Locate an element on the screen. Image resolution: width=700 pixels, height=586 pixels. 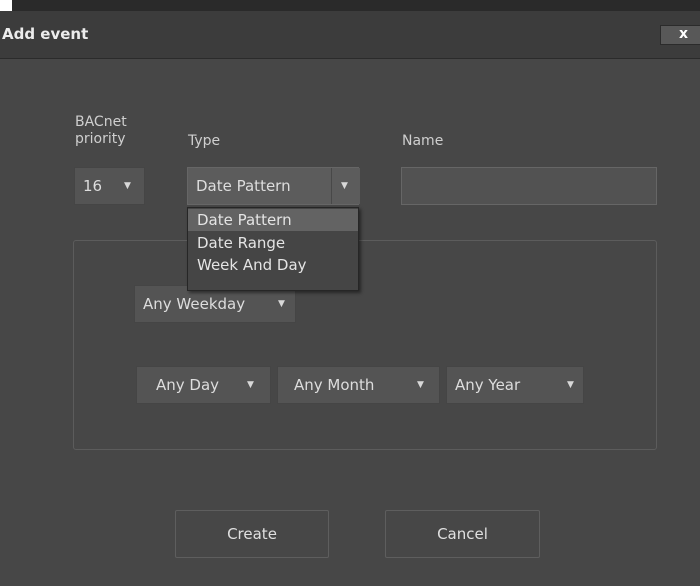
type-select-value: Date Pattern is located at coordinates (243, 186).